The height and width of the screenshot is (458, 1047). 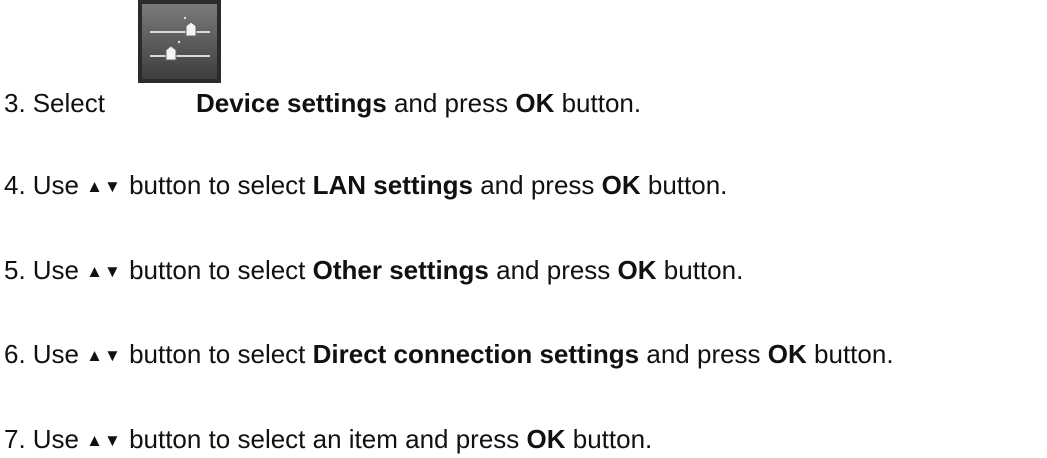 What do you see at coordinates (179, 41) in the screenshot?
I see `device-settings-icon` at bounding box center [179, 41].